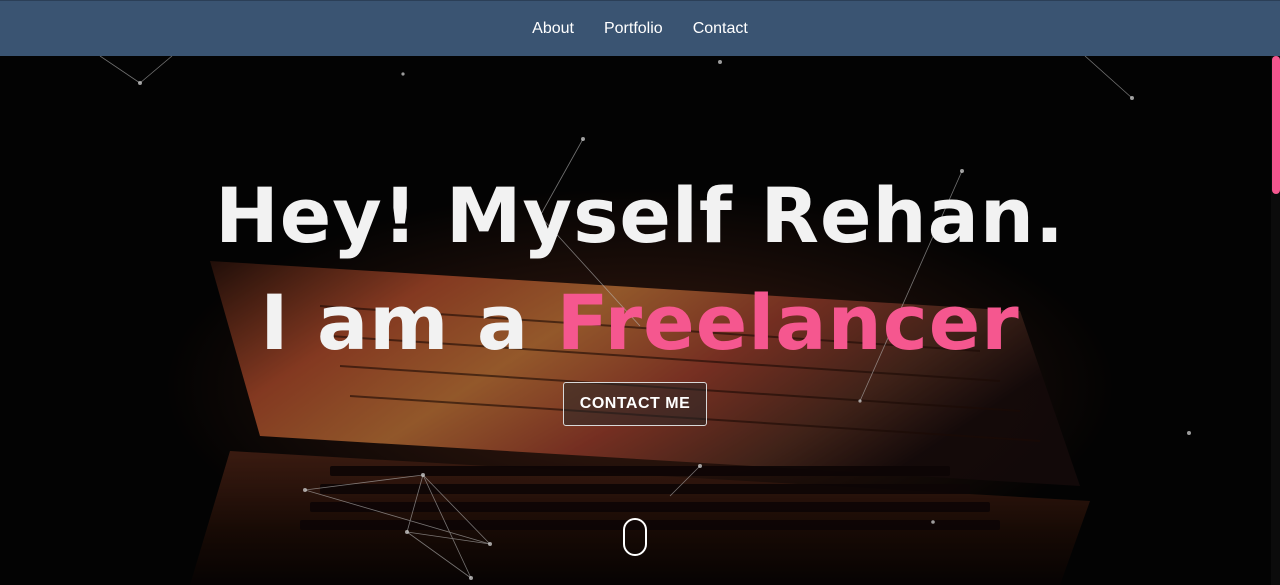  Describe the element at coordinates (633, 29) in the screenshot. I see `nav-link-portfolio: Portfolio` at that location.